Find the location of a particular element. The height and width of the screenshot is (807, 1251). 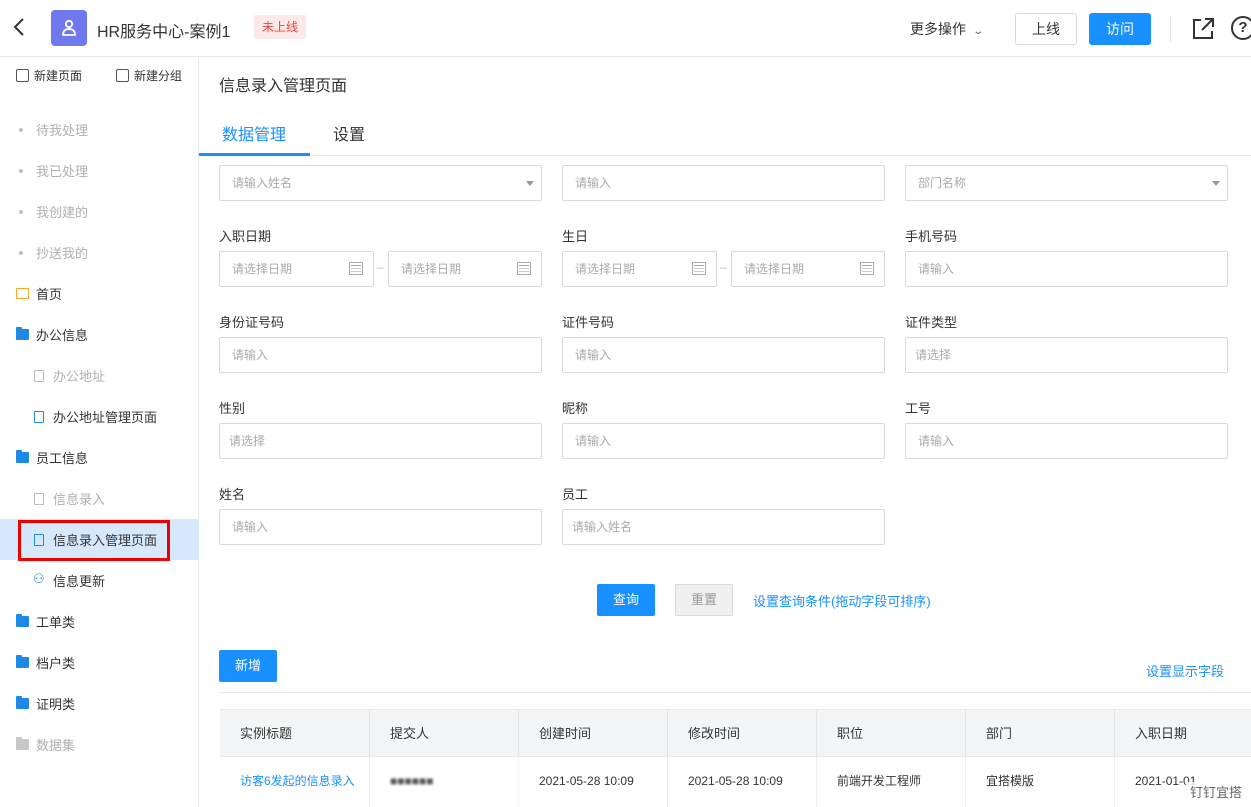

sidebar-group-dataset: 数据集 is located at coordinates (99, 744).